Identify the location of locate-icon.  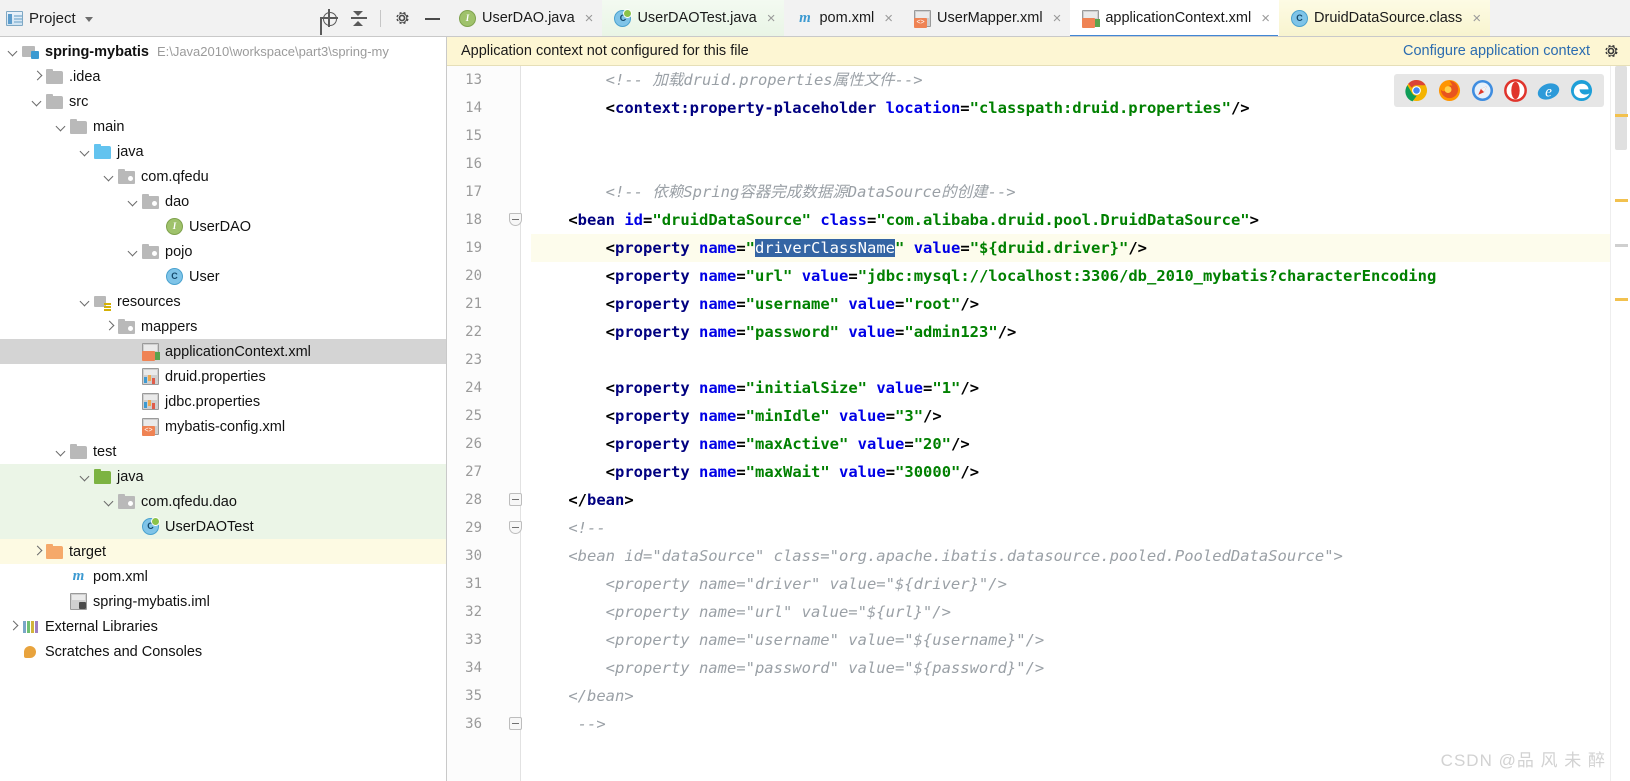
(329, 18).